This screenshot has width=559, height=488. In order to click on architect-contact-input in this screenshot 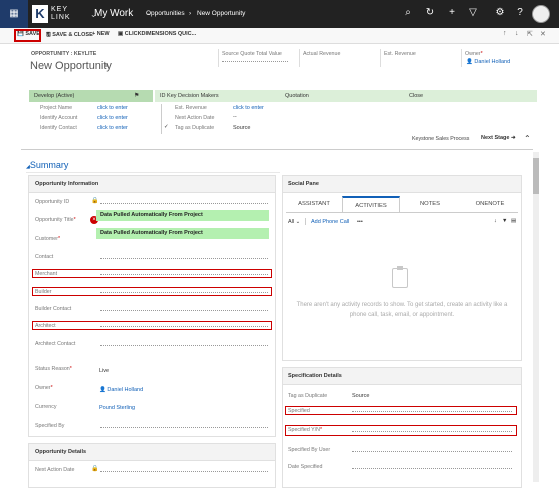, I will do `click(184, 345)`.